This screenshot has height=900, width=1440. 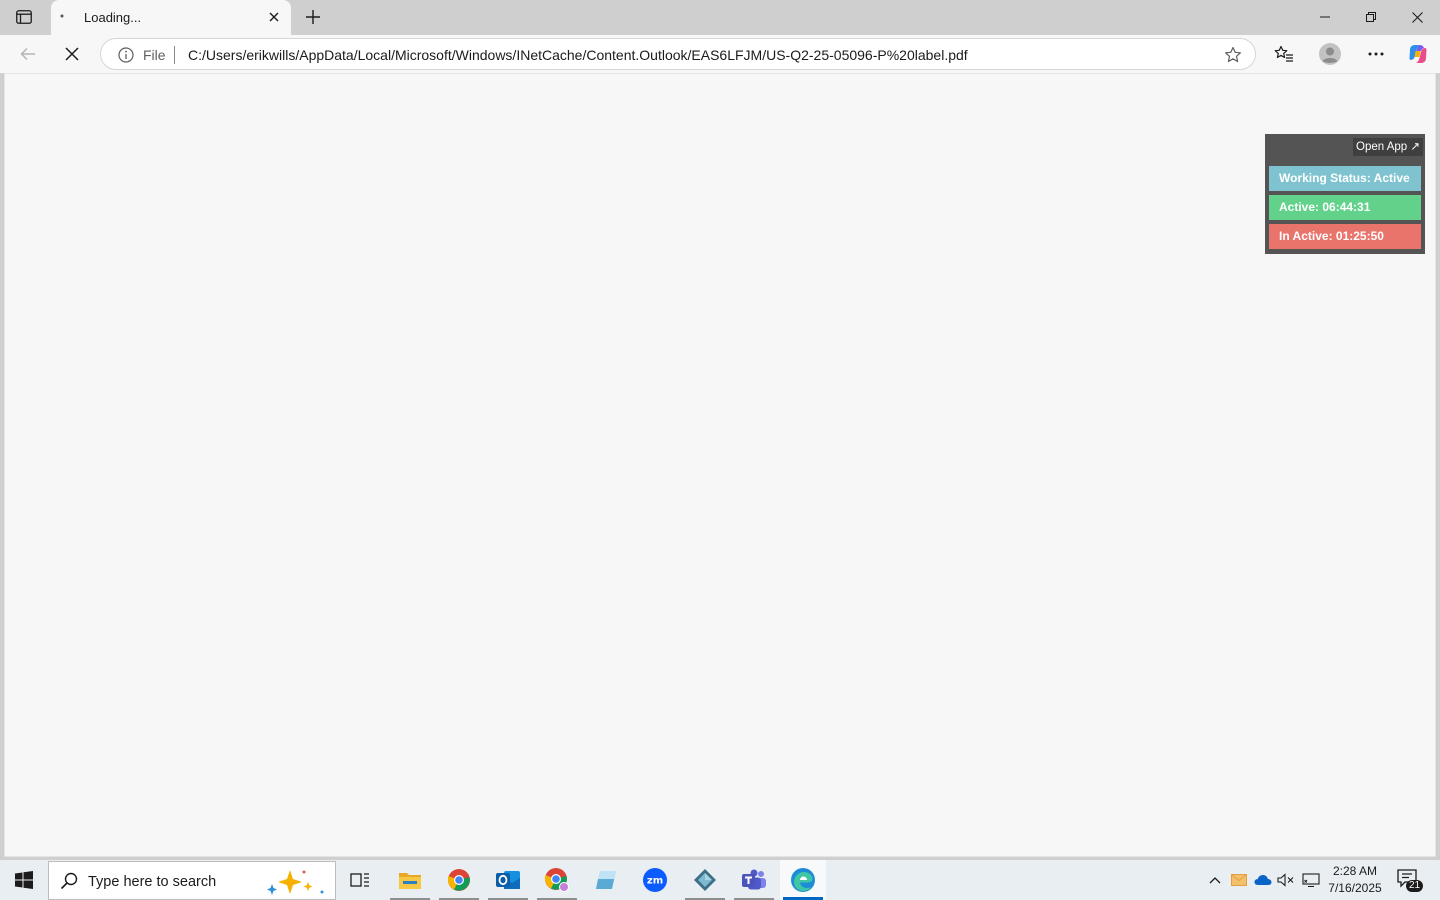 I want to click on file-explorer-icon, so click(x=410, y=880).